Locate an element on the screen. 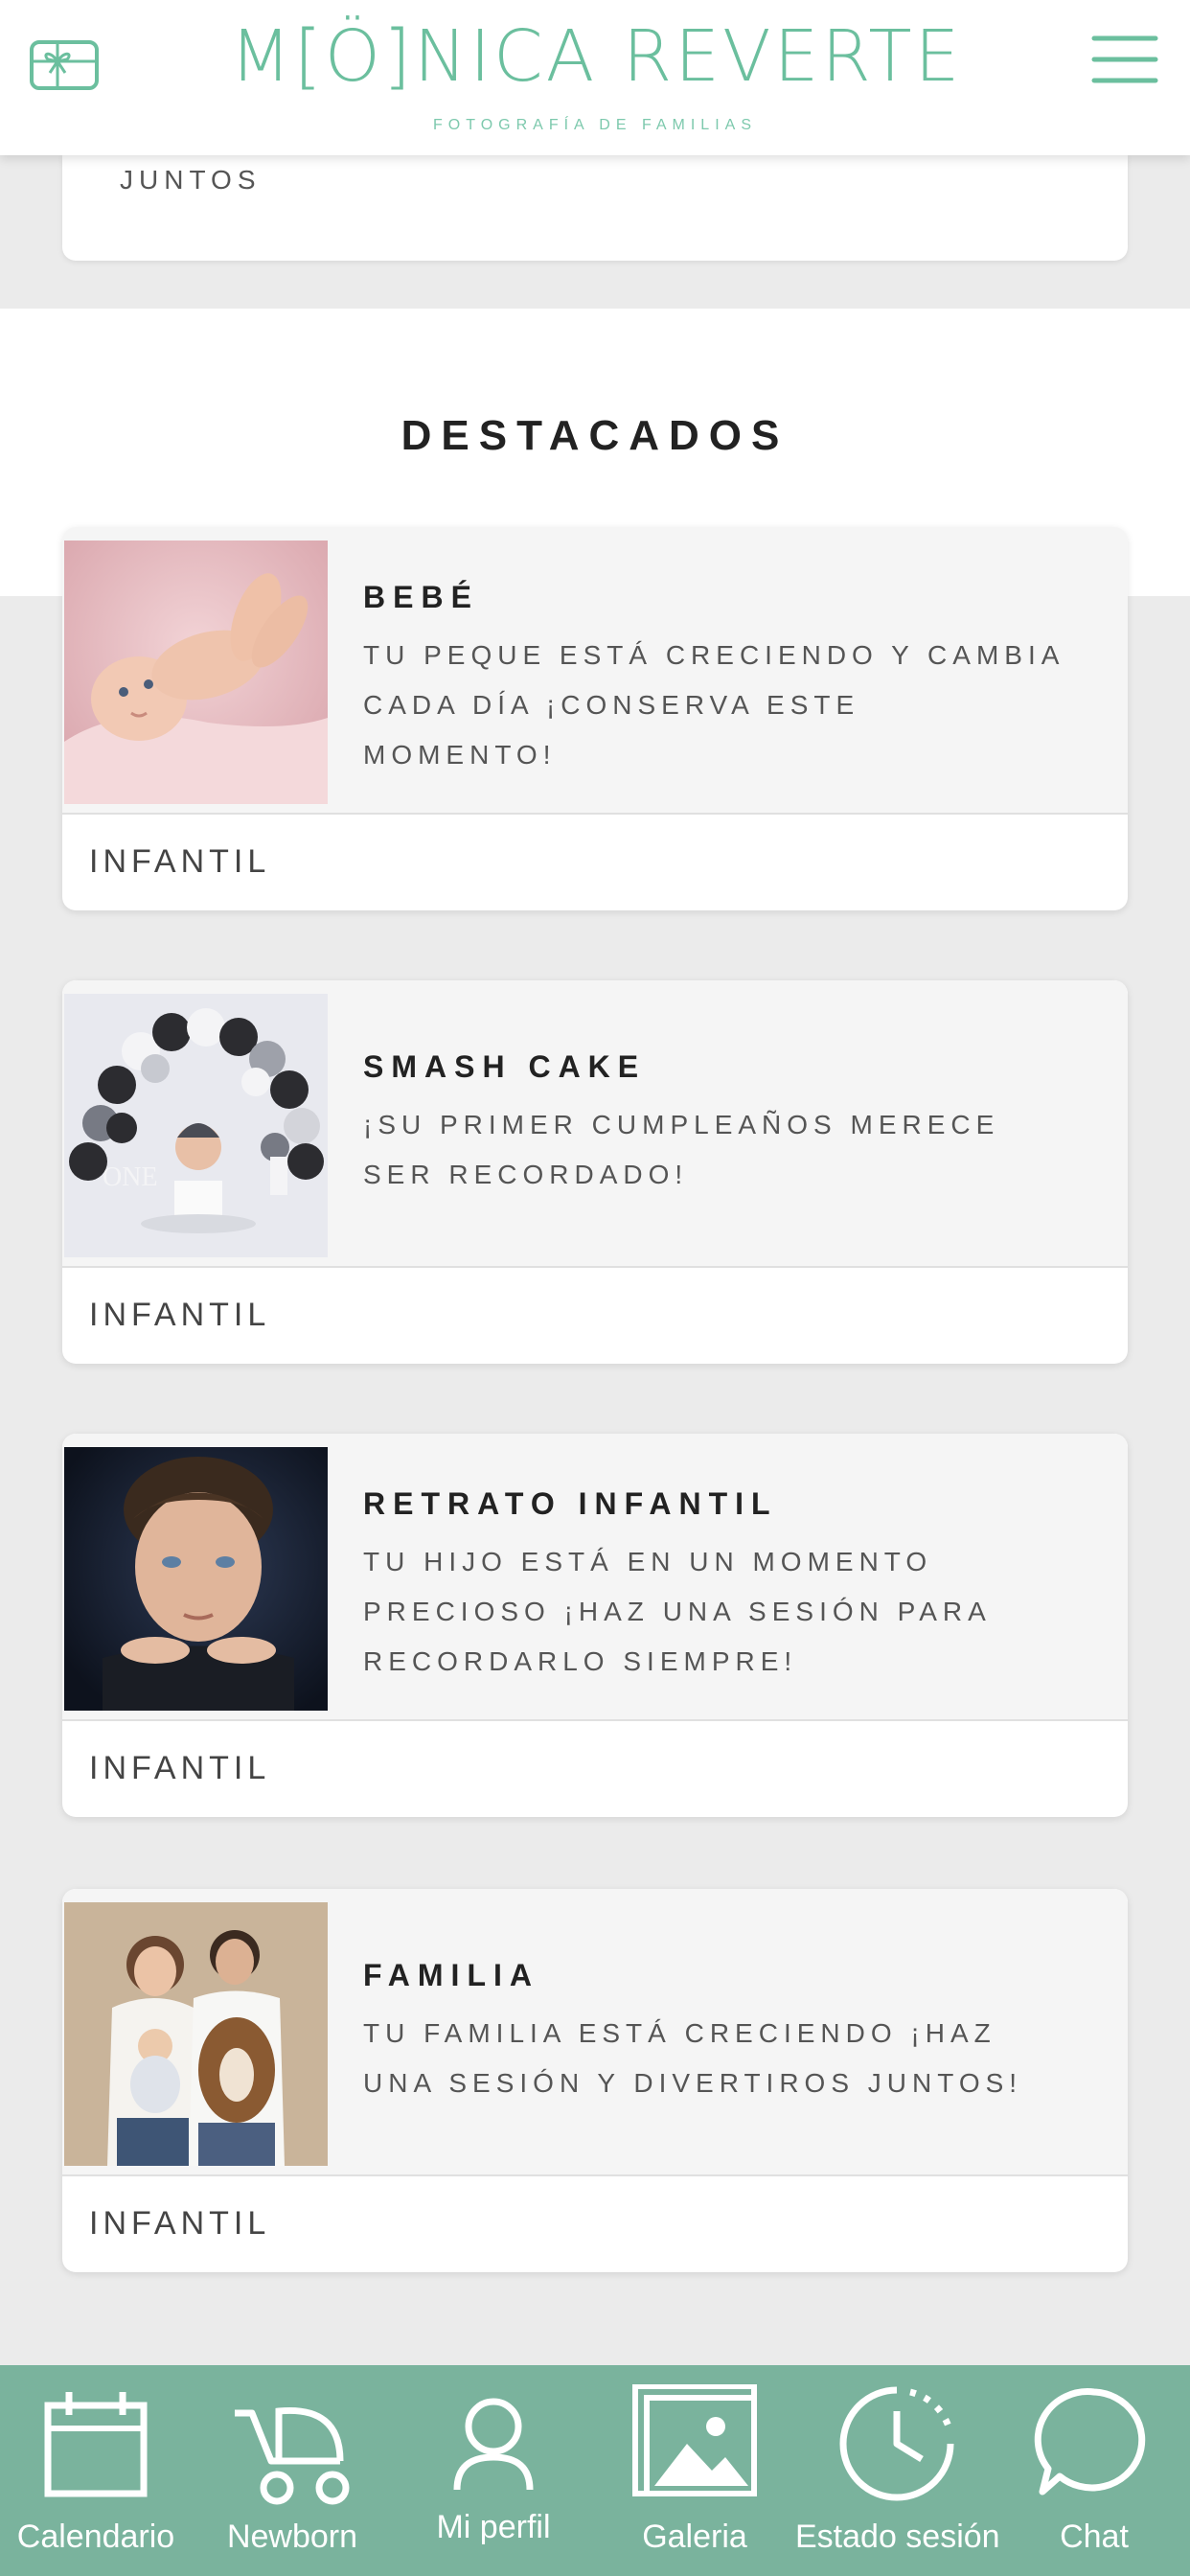 The height and width of the screenshot is (2576, 1190). user-icon is located at coordinates (494, 2446).